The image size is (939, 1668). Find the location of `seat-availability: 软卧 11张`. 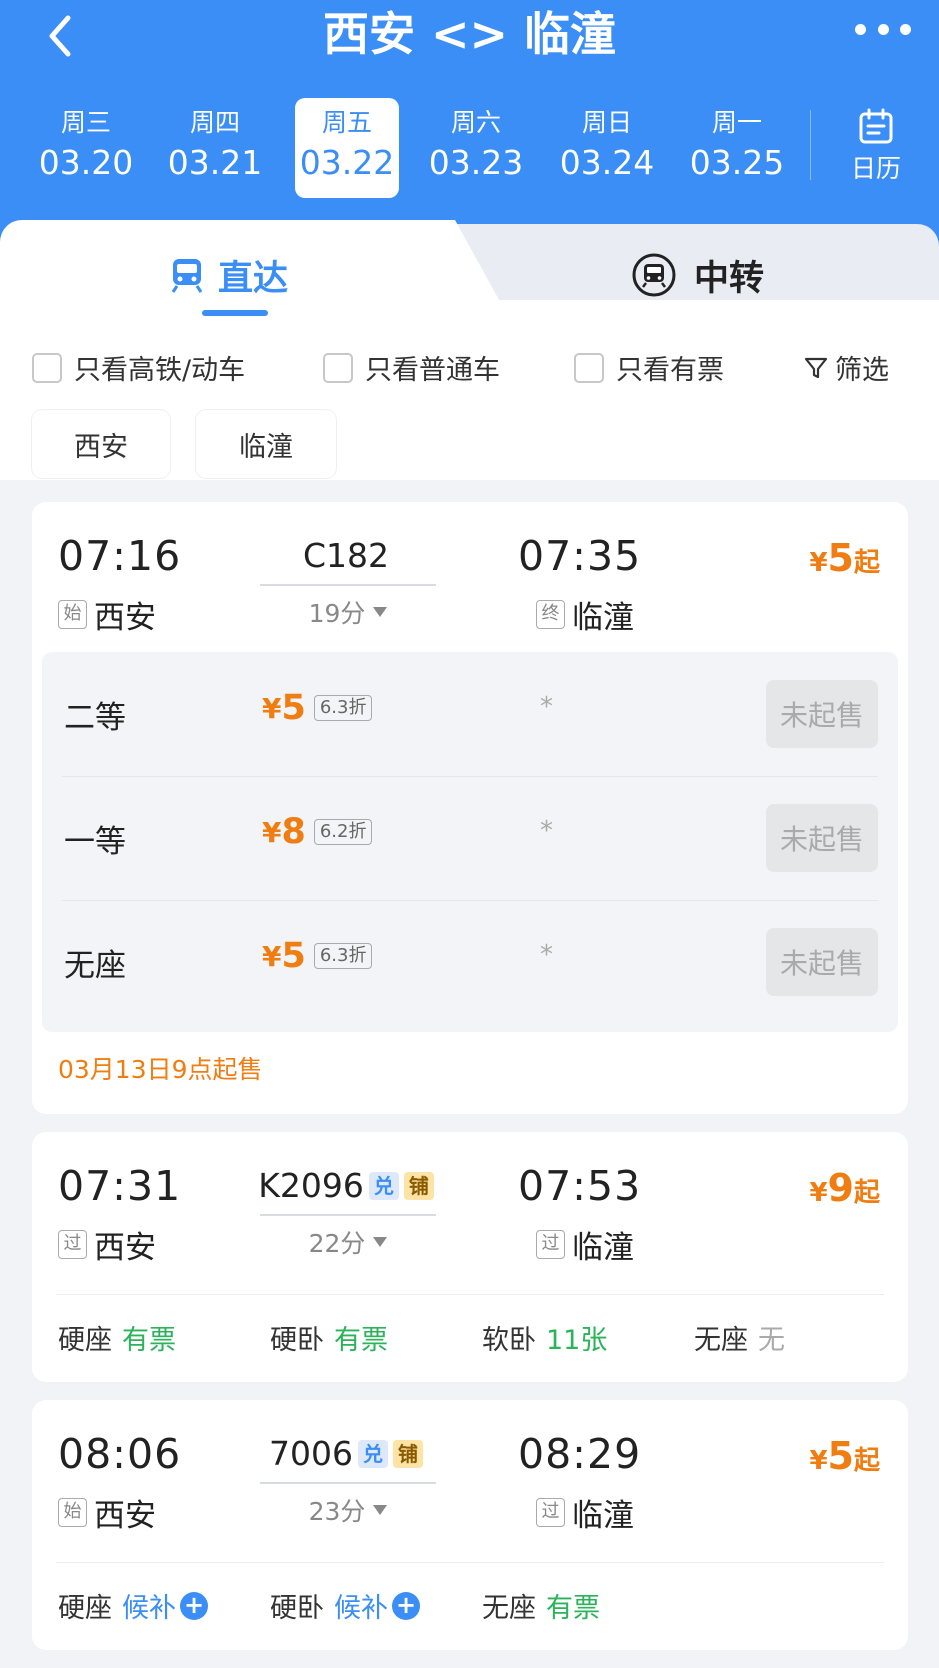

seat-availability: 软卧 11张 is located at coordinates (544, 1337).